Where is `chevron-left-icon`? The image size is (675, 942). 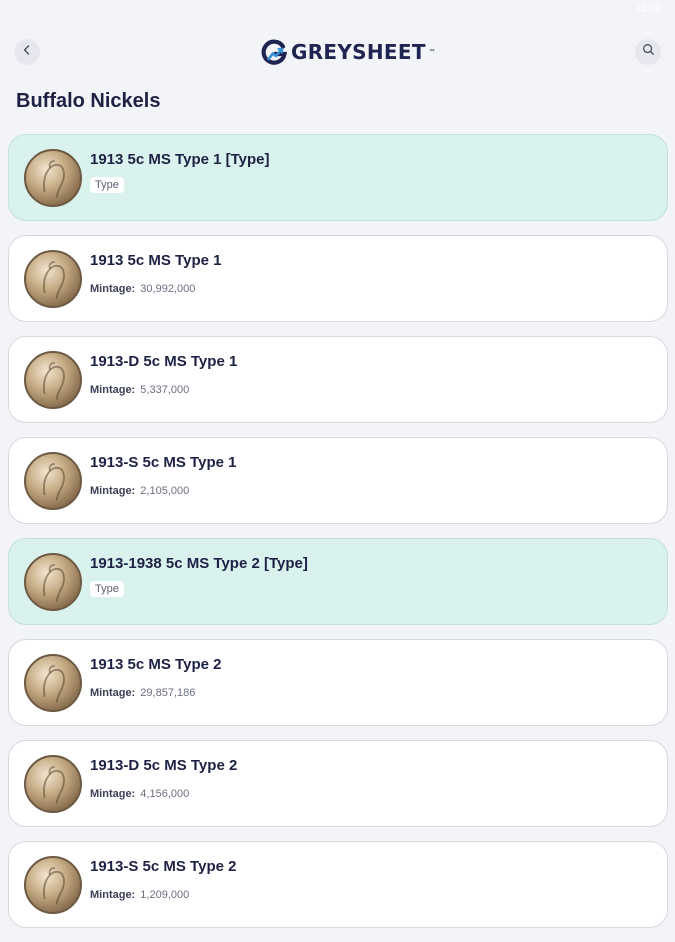 chevron-left-icon is located at coordinates (27, 52).